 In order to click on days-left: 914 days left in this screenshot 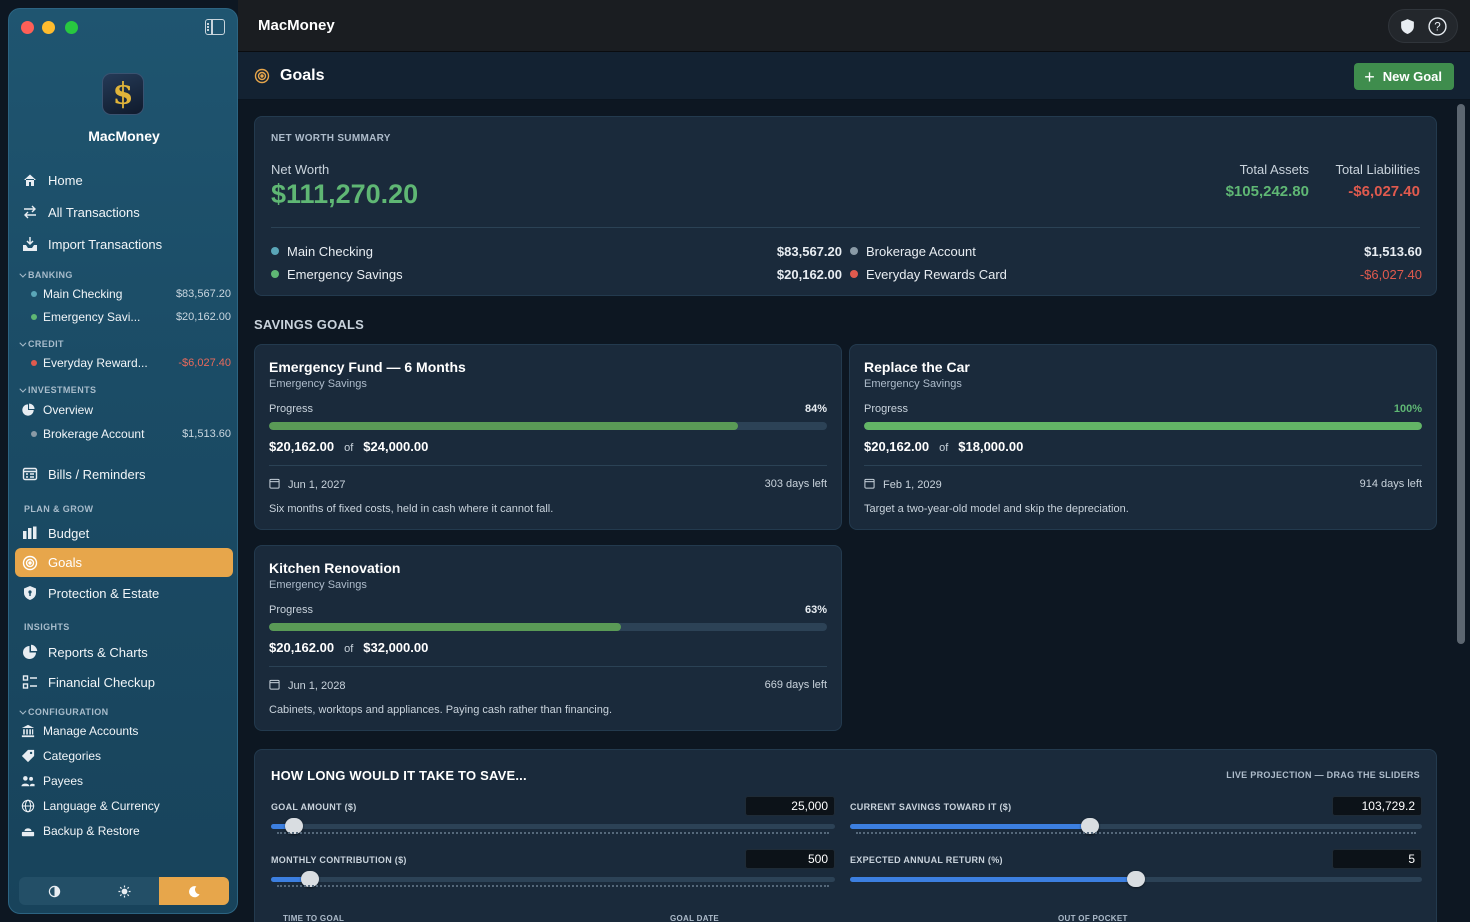, I will do `click(1390, 484)`.